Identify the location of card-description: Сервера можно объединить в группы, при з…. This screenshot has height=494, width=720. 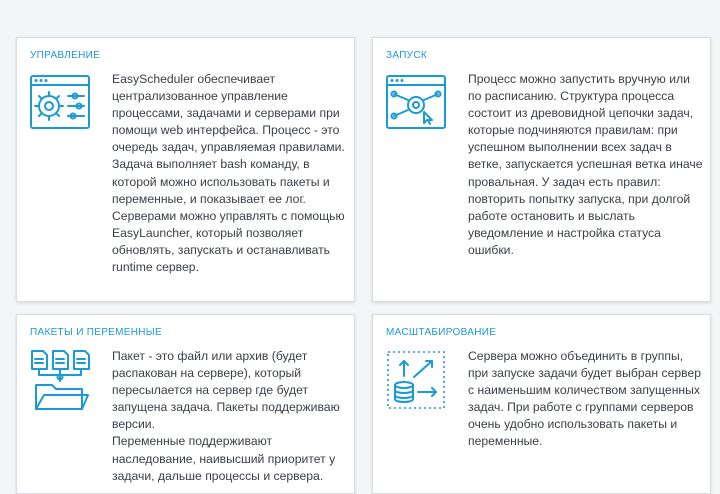
(586, 399).